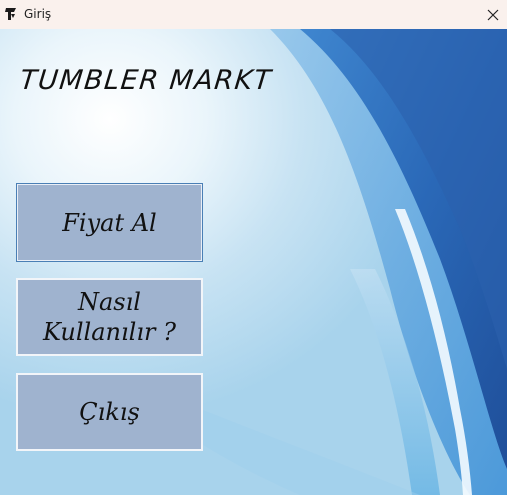 The width and height of the screenshot is (507, 495). Describe the element at coordinates (253, 14) in the screenshot. I see `title-bar: Giriş` at that location.